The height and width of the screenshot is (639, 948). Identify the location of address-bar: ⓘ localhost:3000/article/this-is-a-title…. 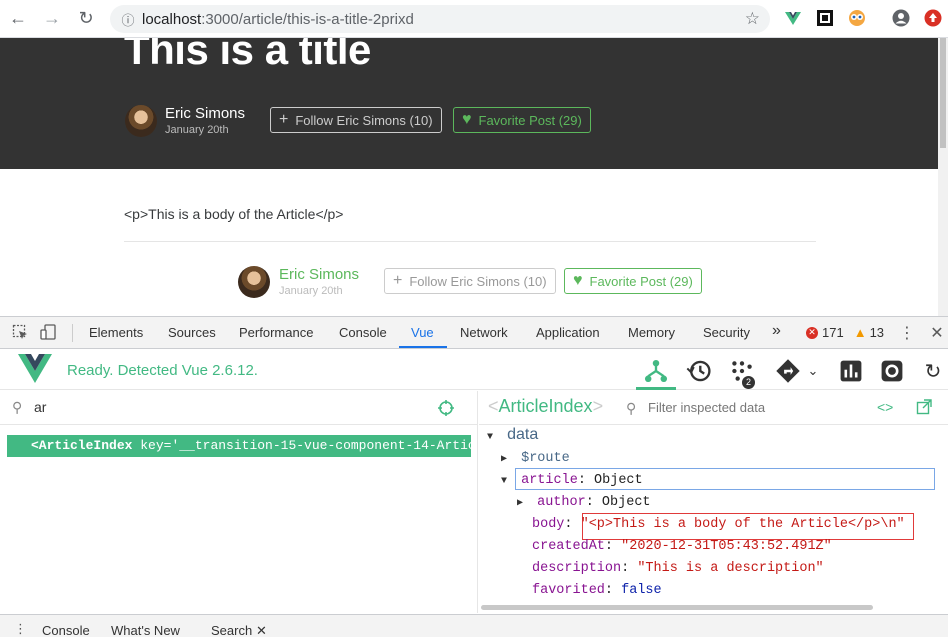
(440, 19).